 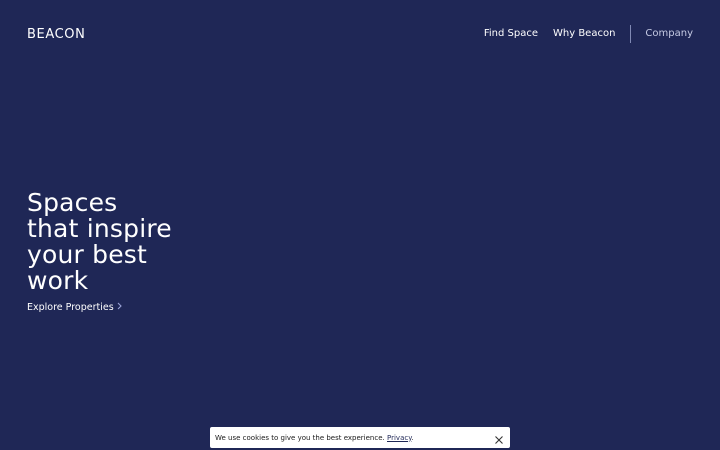 I want to click on hero-title-line: work, so click(x=58, y=280).